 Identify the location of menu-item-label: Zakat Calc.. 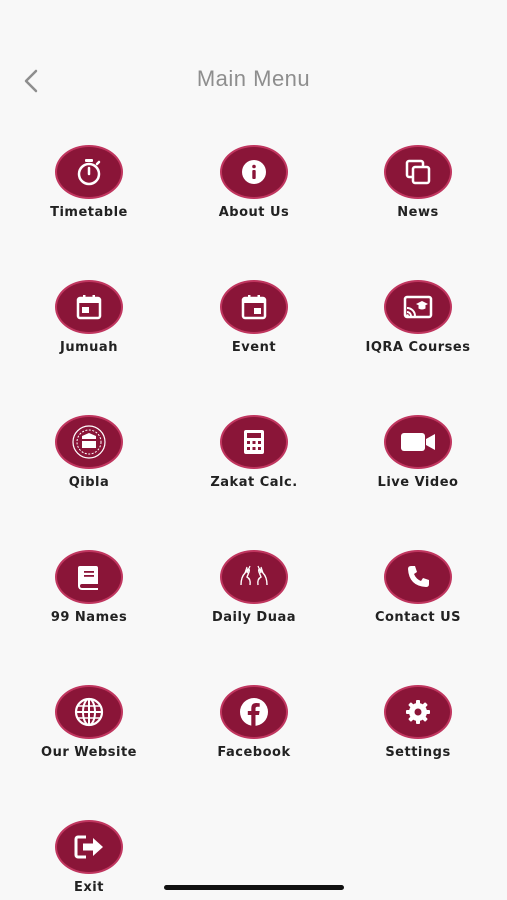
(254, 482).